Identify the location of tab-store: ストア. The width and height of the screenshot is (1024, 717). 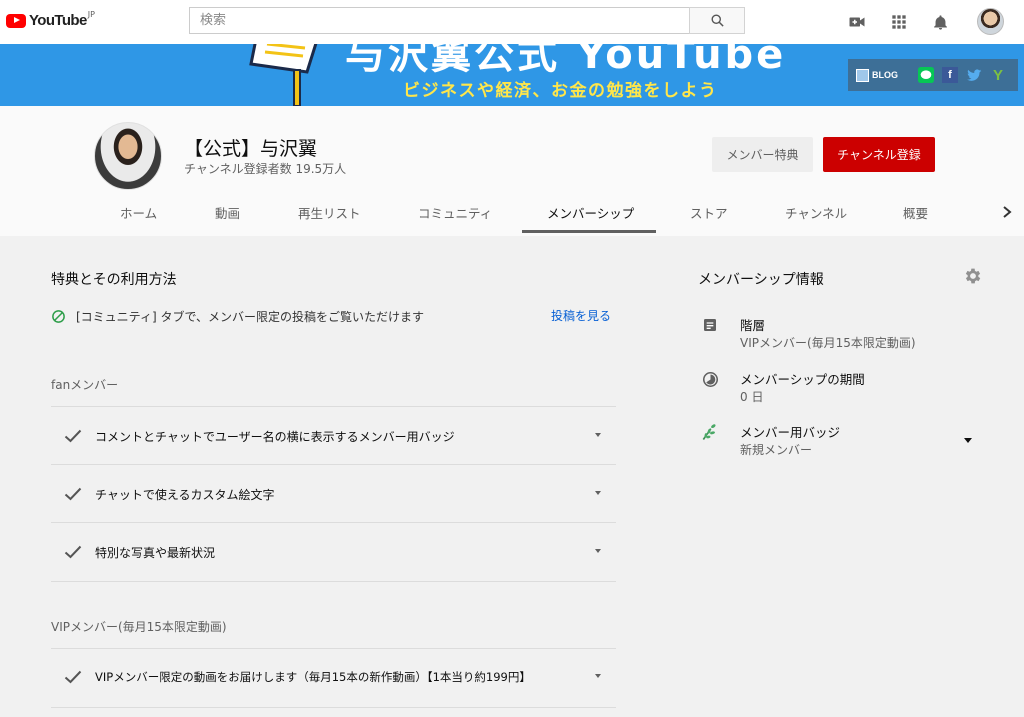
(709, 212).